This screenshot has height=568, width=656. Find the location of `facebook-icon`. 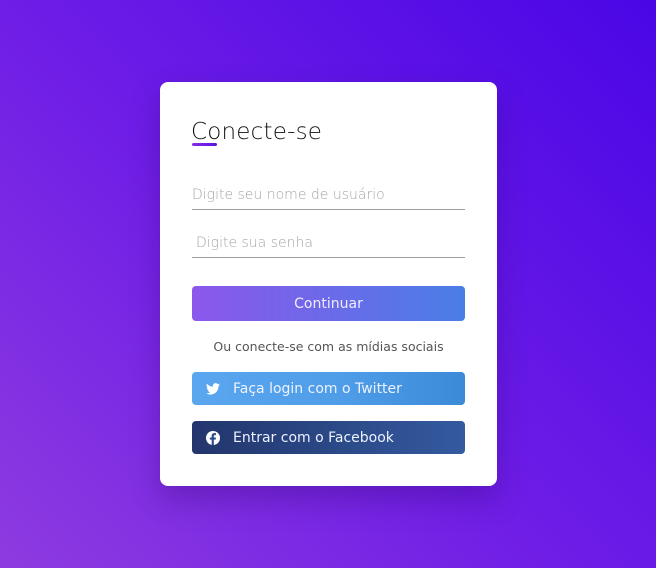

facebook-icon is located at coordinates (213, 437).